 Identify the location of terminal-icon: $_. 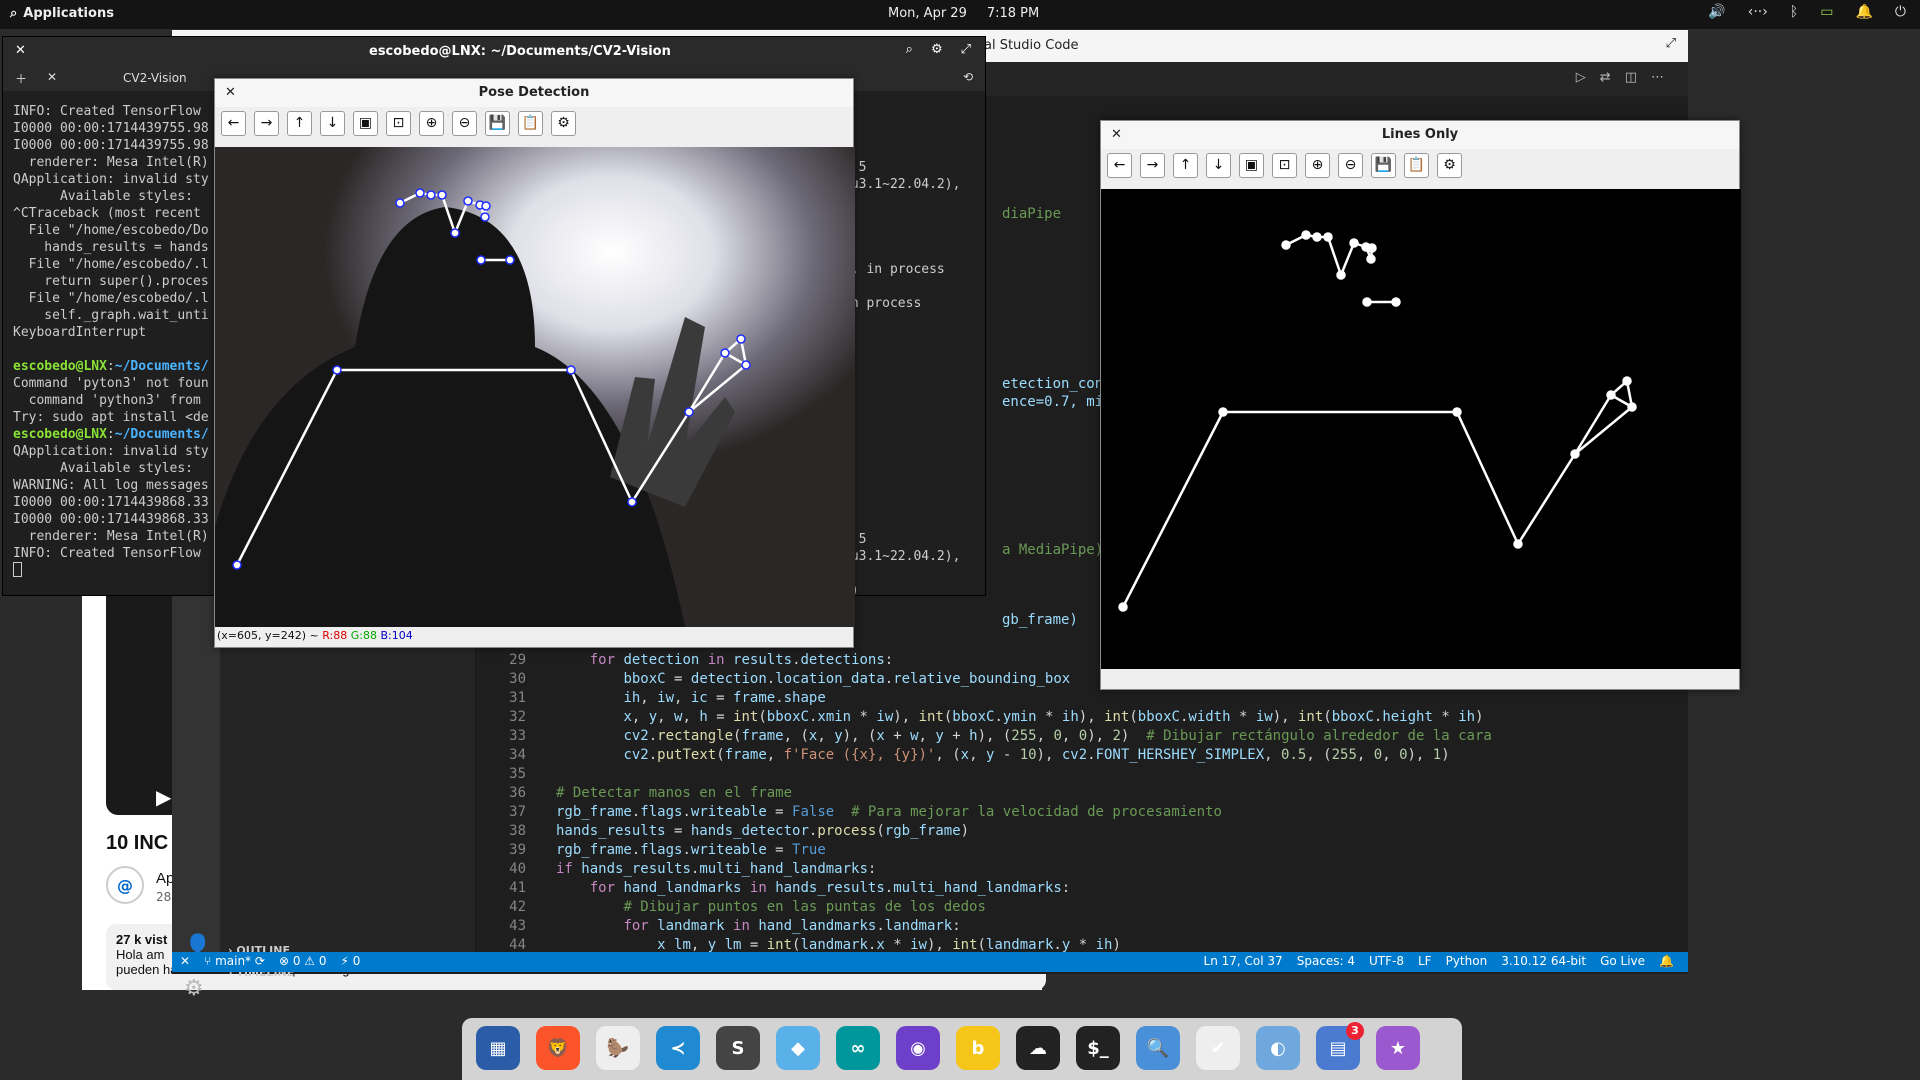
(1098, 1048).